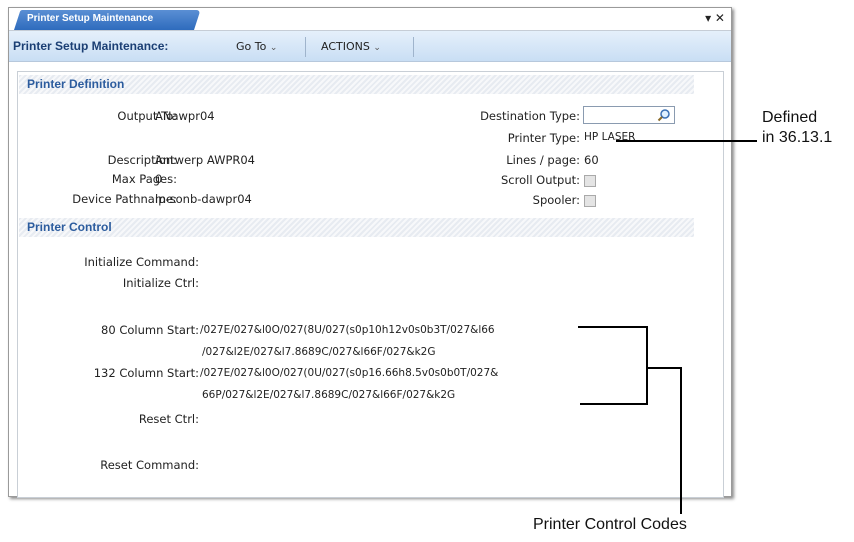 The image size is (854, 542). I want to click on max-pages-label: Max Pages:, so click(144, 179).